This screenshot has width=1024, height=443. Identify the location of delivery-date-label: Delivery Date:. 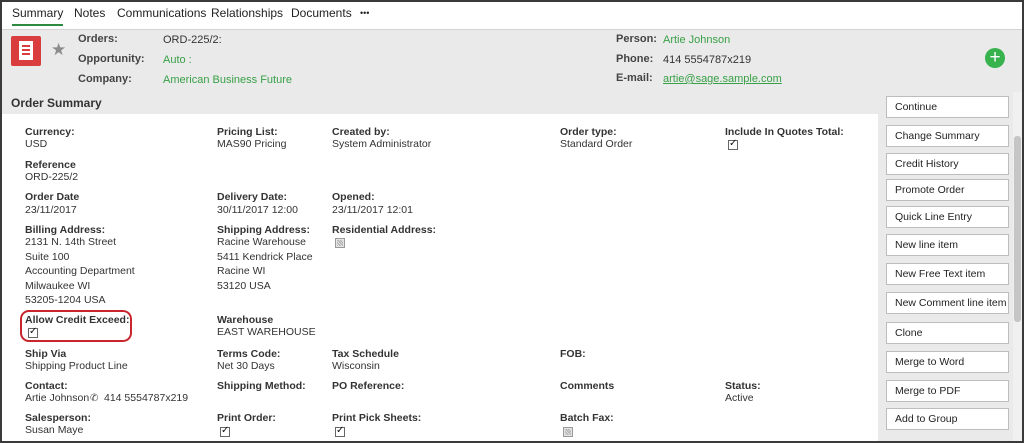
(252, 197).